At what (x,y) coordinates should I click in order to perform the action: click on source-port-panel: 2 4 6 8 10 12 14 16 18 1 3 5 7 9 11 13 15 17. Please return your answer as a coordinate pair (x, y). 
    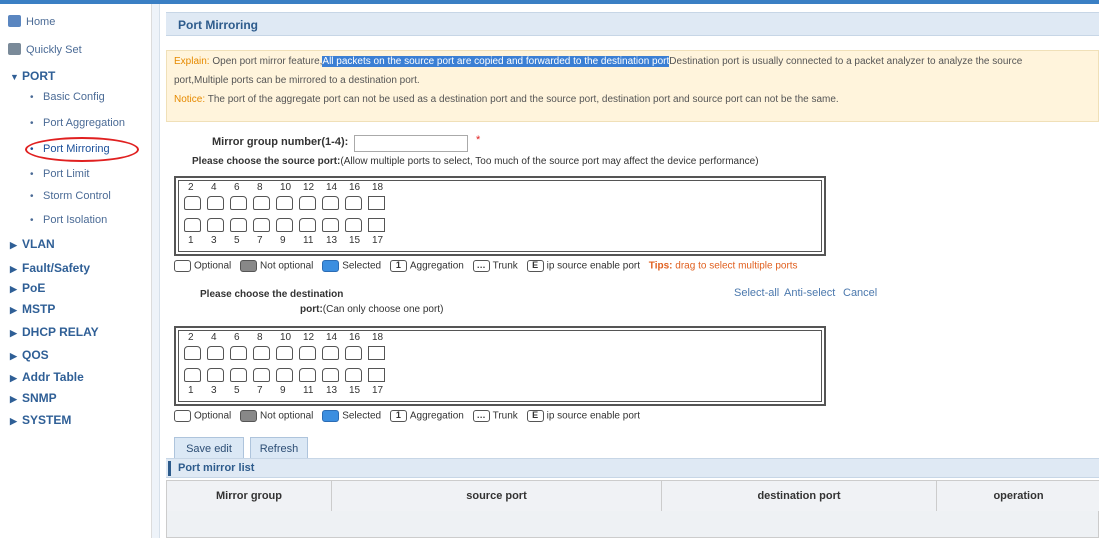
    Looking at the image, I should click on (500, 216).